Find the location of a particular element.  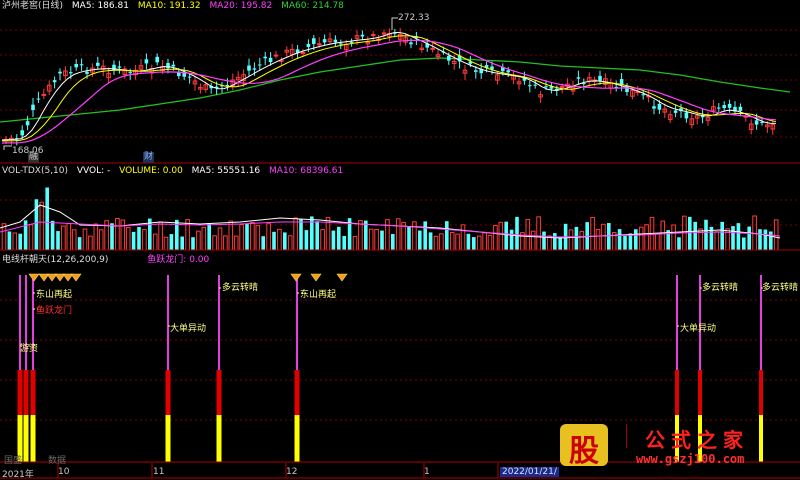

volume-value: VOLUME: 0.00 is located at coordinates (151, 171).